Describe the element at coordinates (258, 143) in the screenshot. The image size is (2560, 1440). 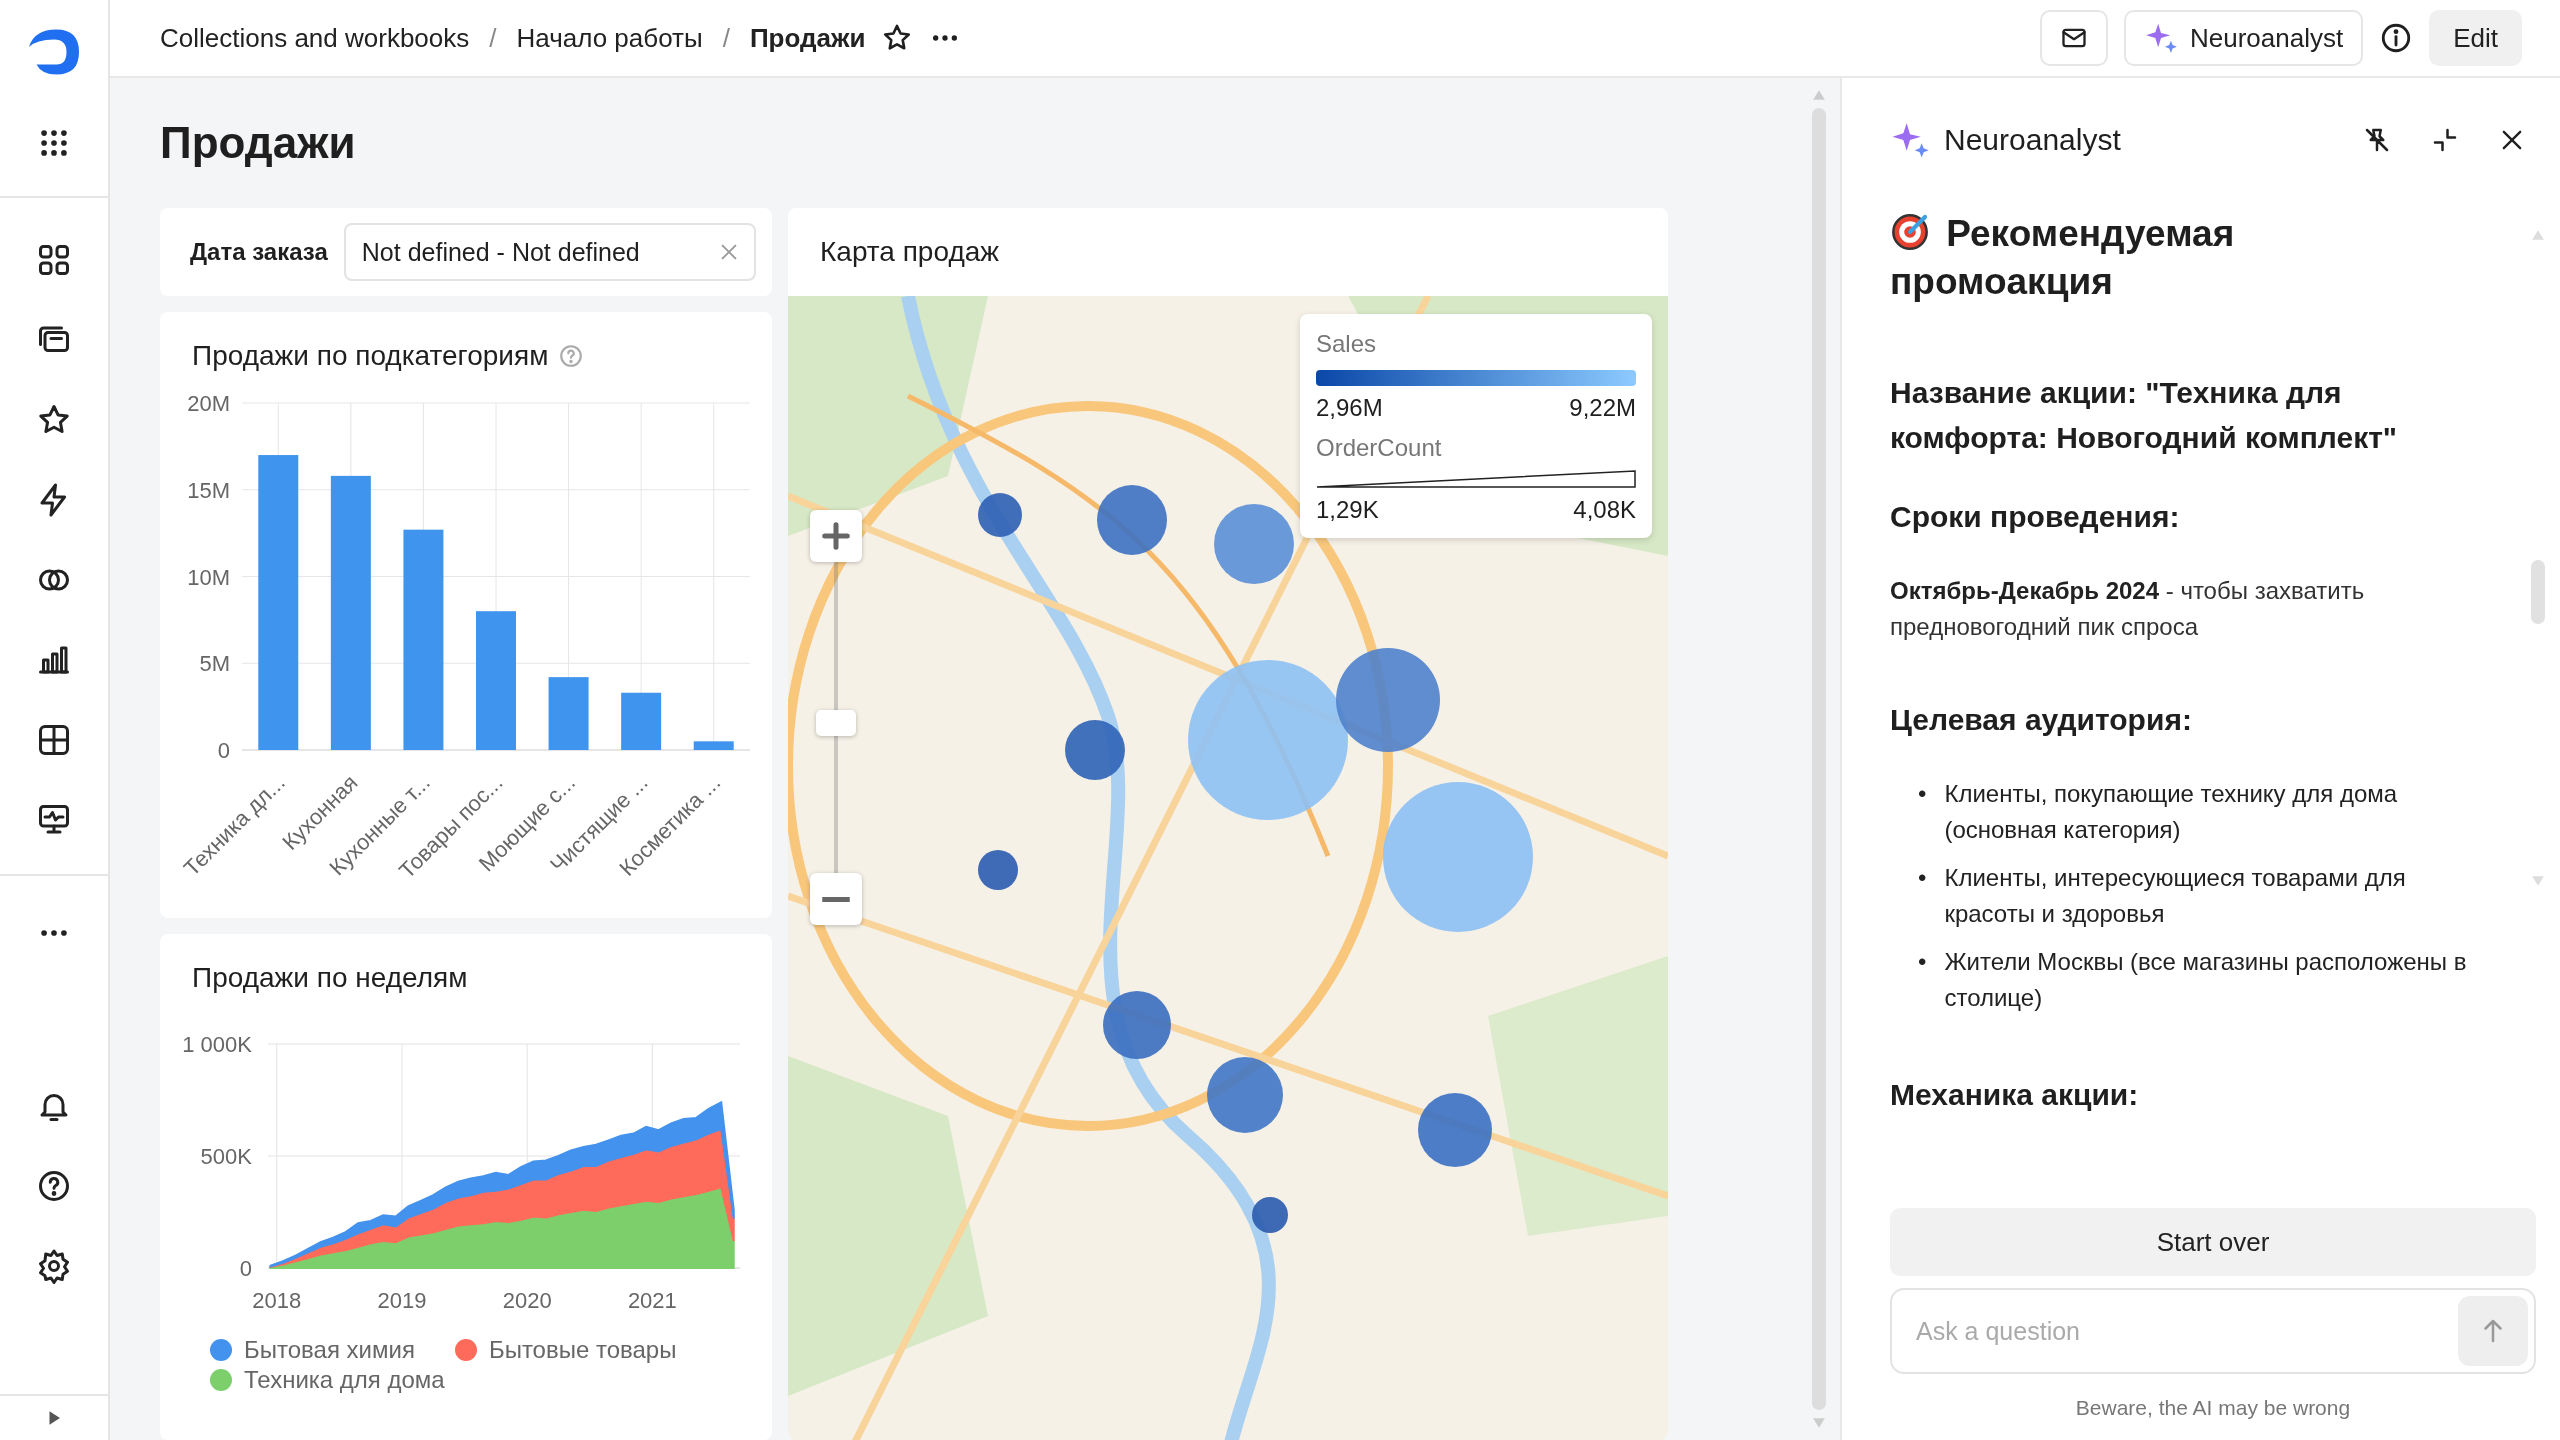
I see `page-title: Продажи` at that location.